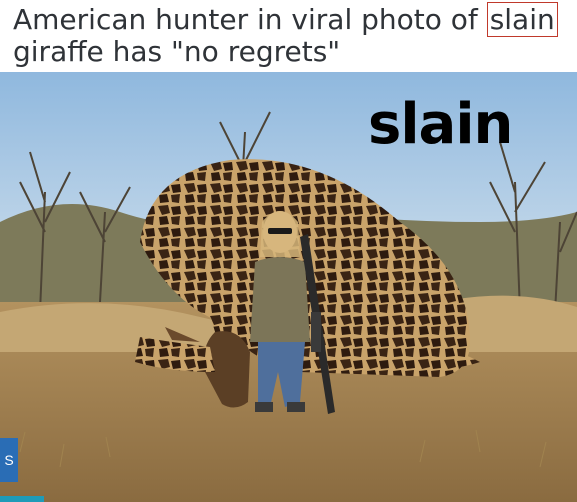  I want to click on side-tab-bar, so click(22, 499).